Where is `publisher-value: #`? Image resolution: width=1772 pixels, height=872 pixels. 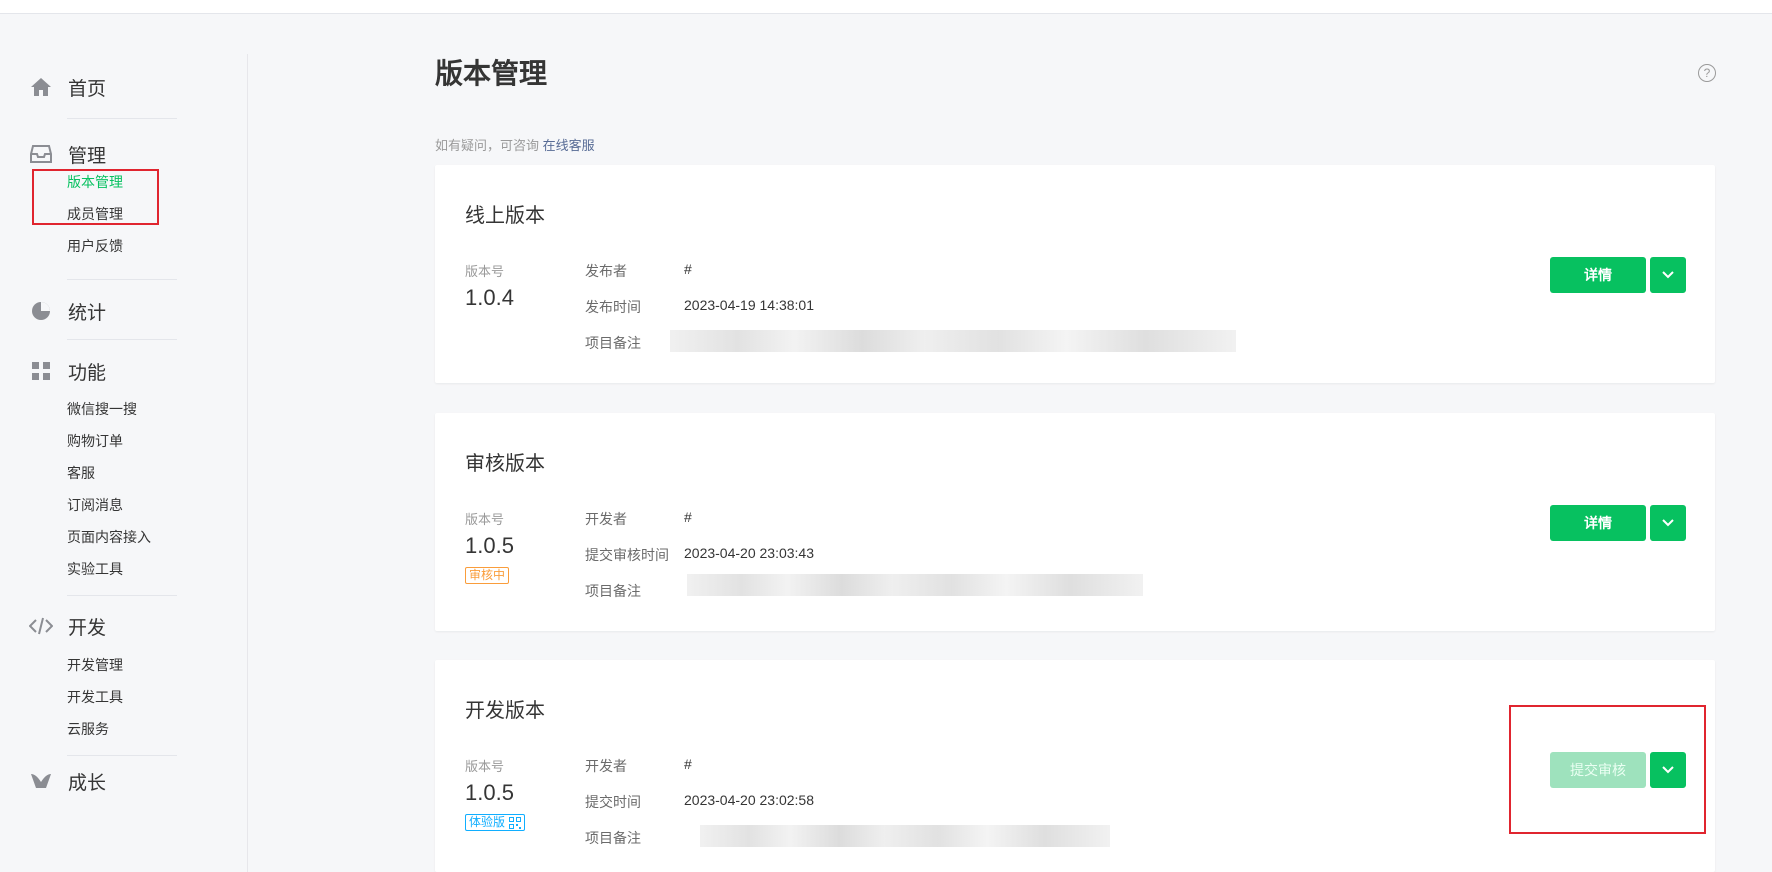 publisher-value: # is located at coordinates (688, 269).